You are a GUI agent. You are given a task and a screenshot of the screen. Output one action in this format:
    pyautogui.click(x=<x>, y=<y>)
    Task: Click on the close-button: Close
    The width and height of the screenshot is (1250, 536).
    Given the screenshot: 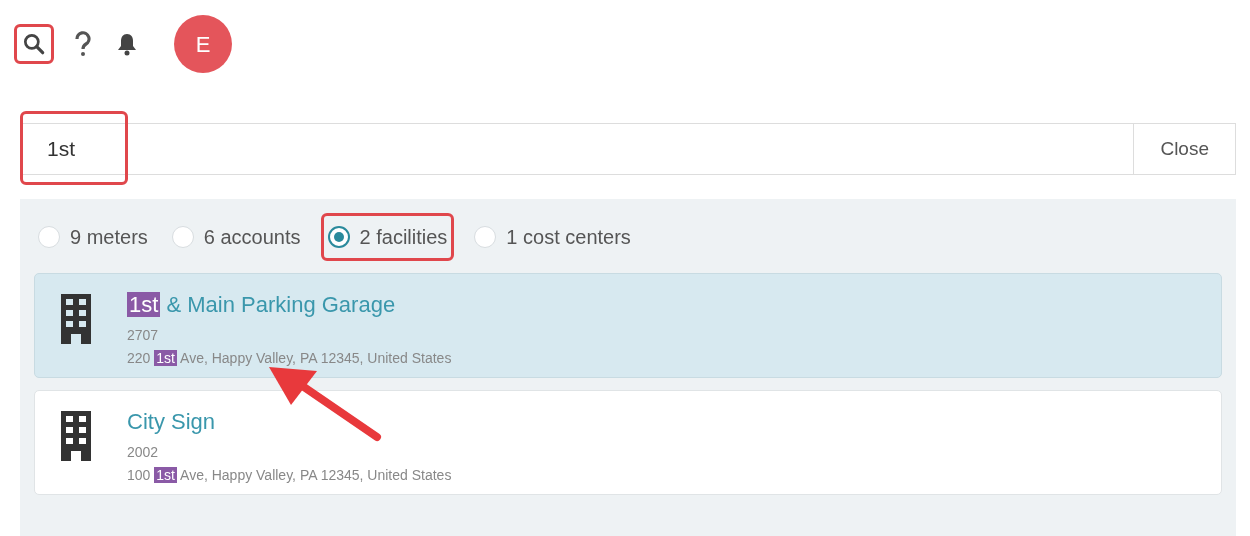 What is the action you would take?
    pyautogui.click(x=1185, y=149)
    